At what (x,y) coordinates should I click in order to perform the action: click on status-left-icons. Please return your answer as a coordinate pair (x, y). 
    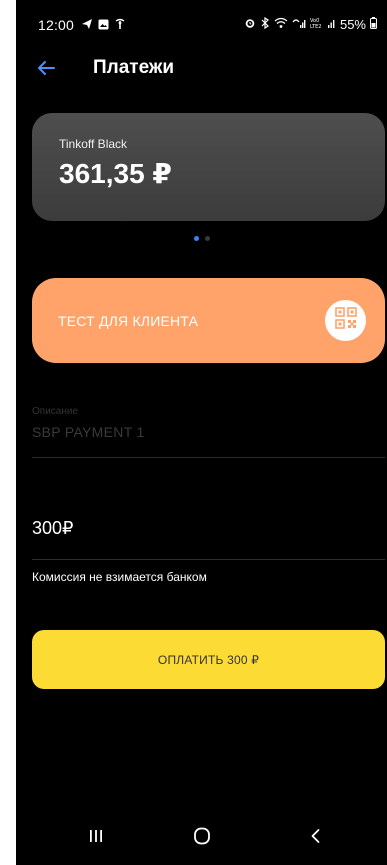
    Looking at the image, I should click on (103, 26).